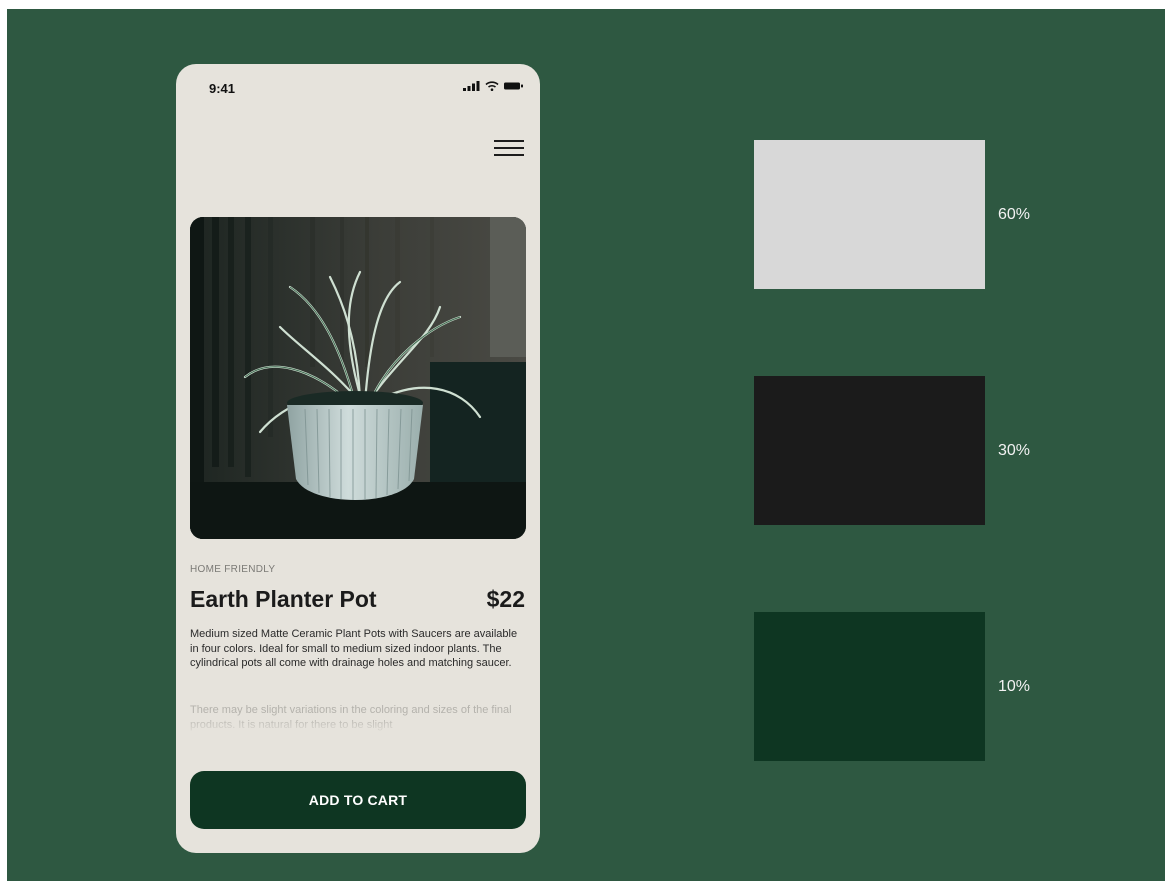 The height and width of the screenshot is (883, 1169). Describe the element at coordinates (869, 450) in the screenshot. I see `palette-swatch-dark` at that location.